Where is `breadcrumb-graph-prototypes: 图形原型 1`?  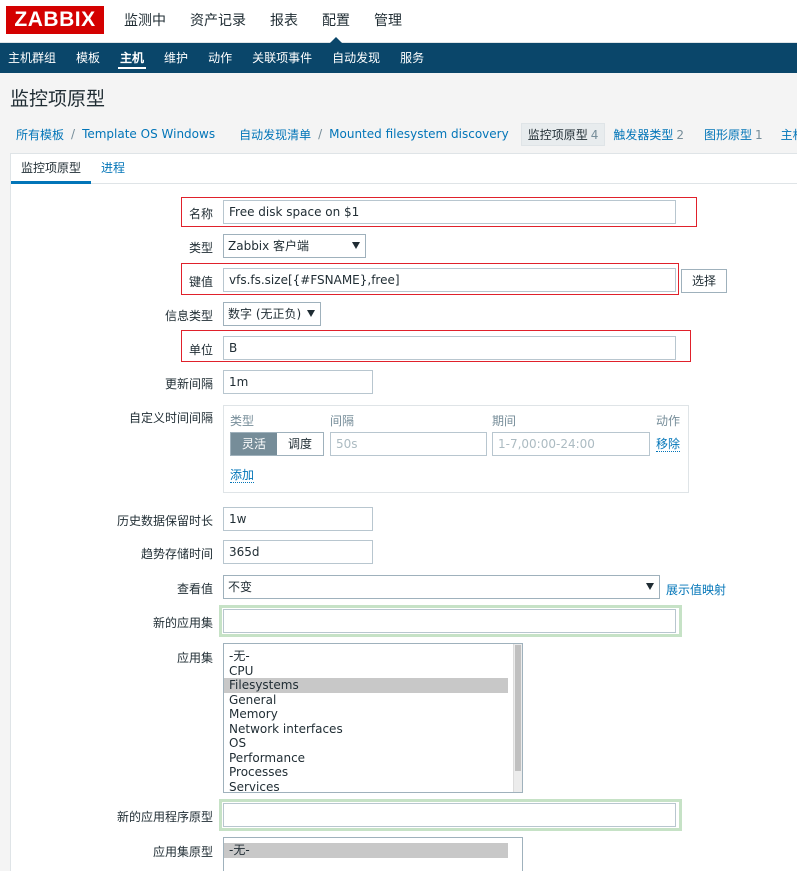 breadcrumb-graph-prototypes: 图形原型 1 is located at coordinates (729, 134).